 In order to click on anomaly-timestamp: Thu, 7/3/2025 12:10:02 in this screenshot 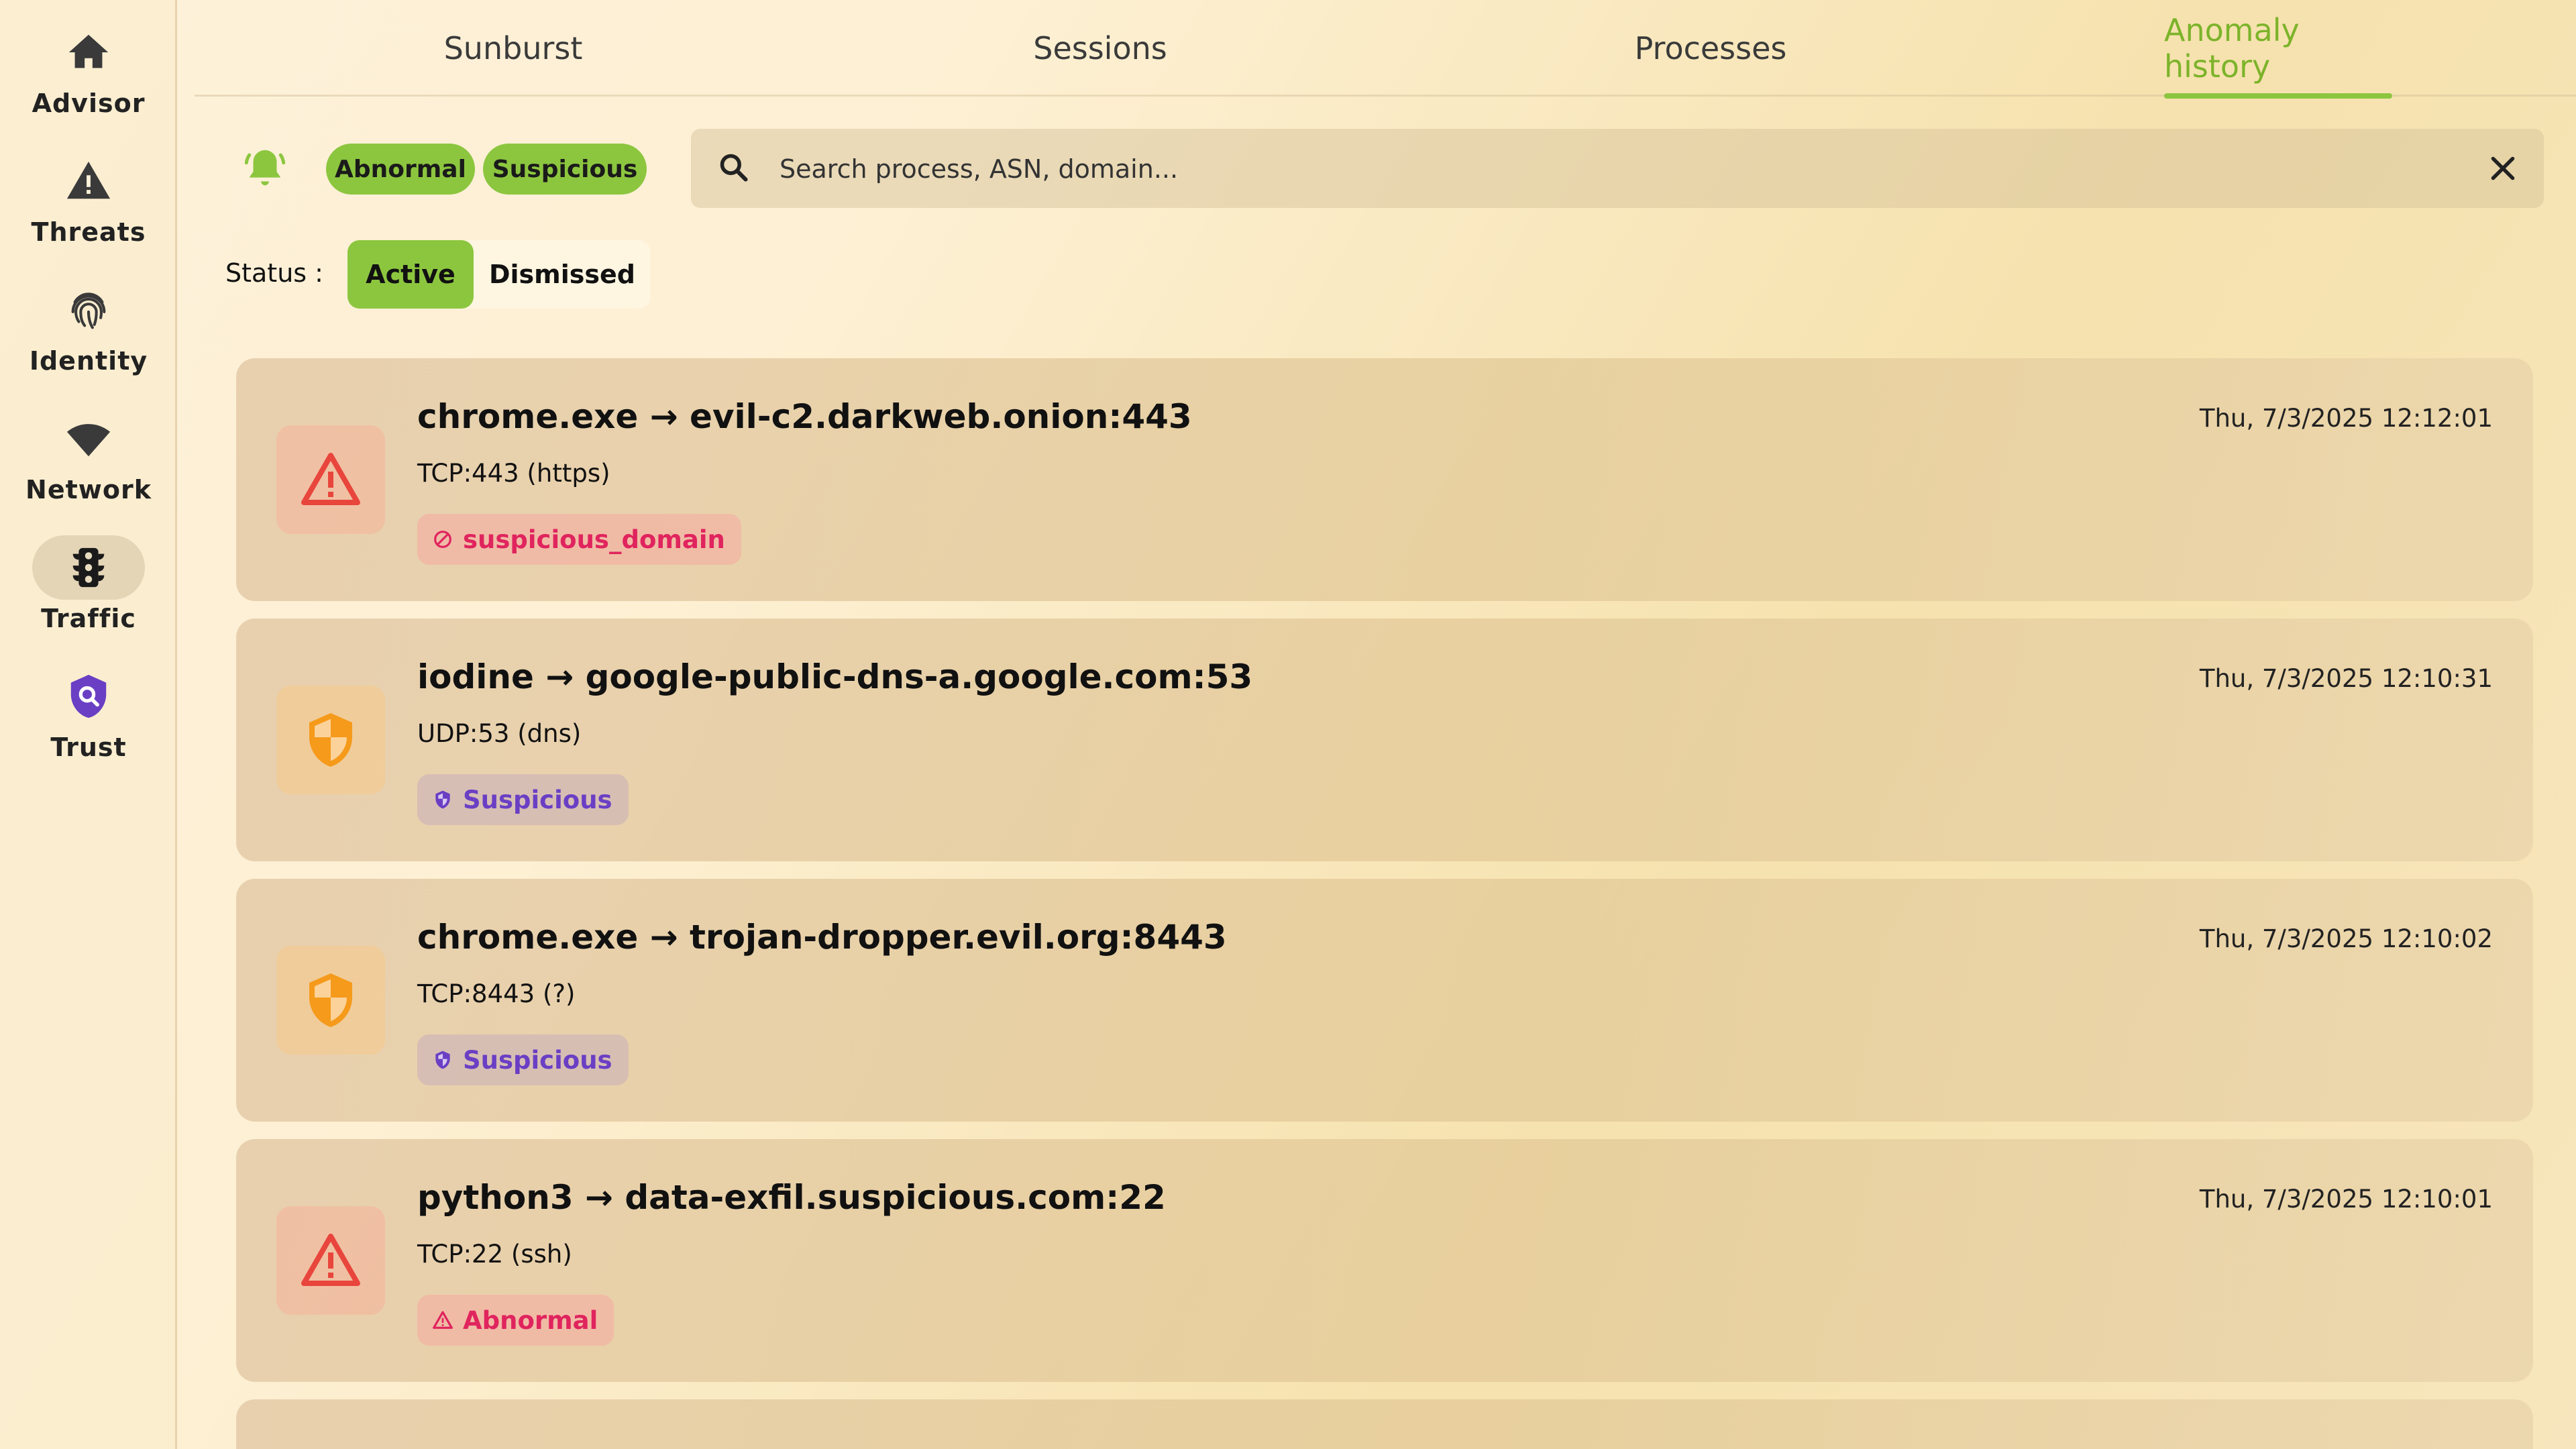, I will do `click(2346, 938)`.